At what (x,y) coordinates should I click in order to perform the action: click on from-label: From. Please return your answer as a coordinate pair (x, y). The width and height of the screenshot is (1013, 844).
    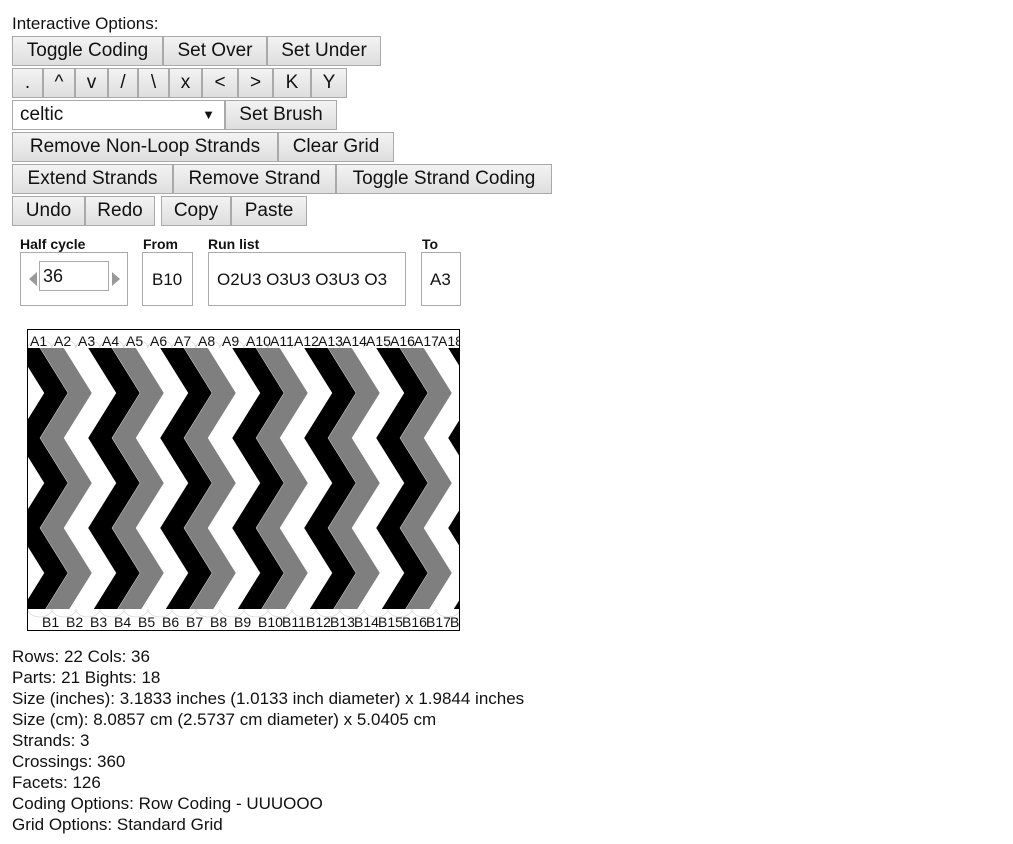
    Looking at the image, I should click on (160, 244).